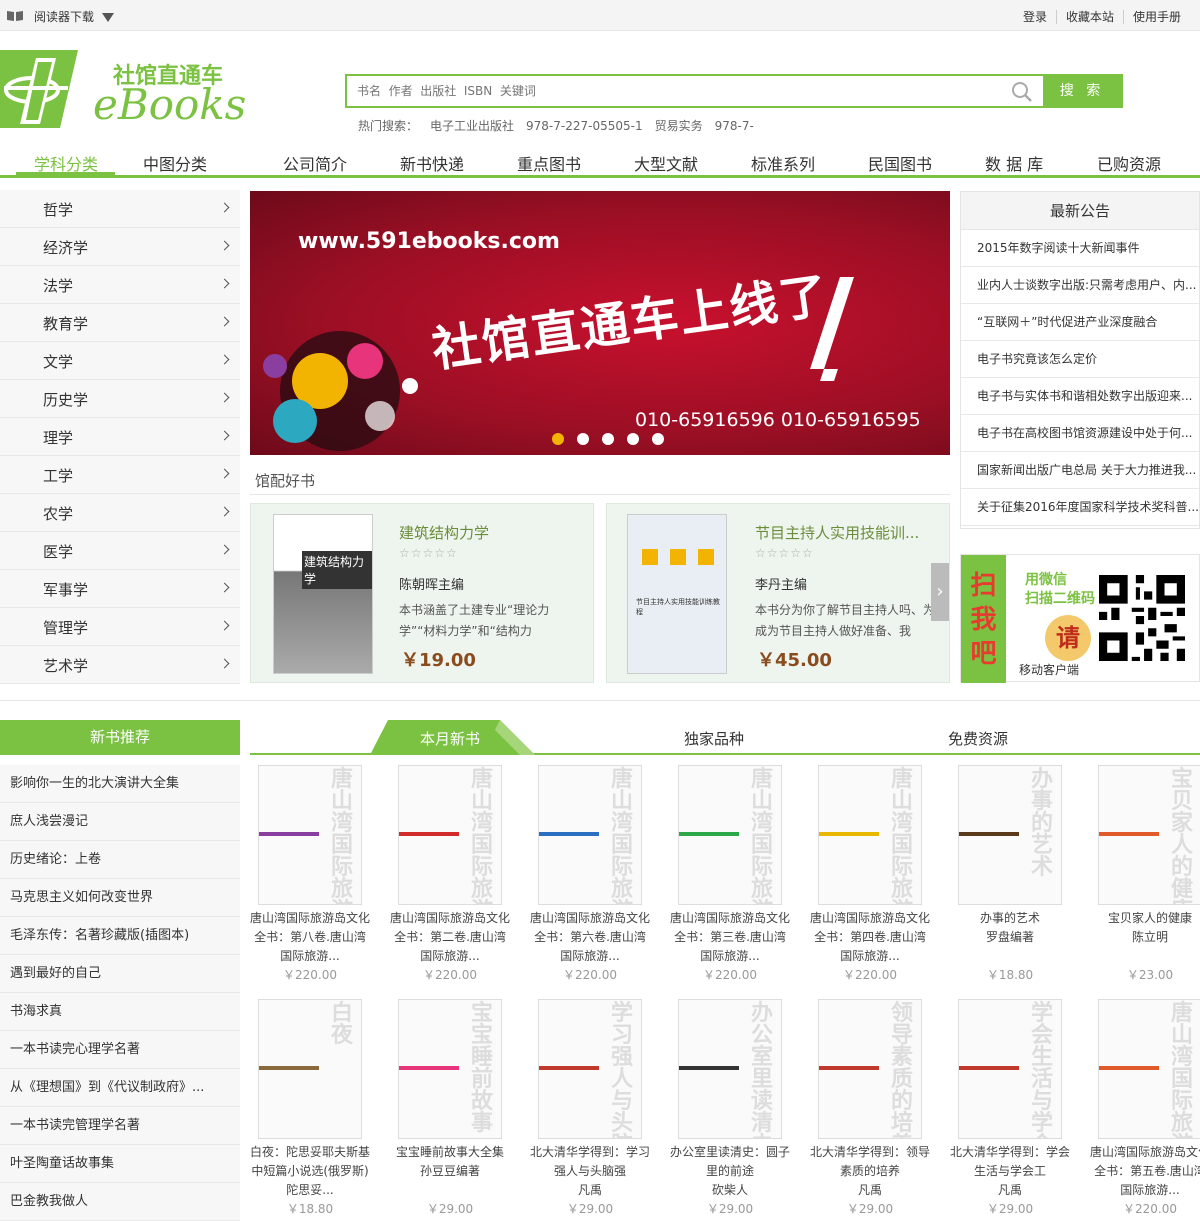  Describe the element at coordinates (1089, 17) in the screenshot. I see `bookmark-link: 收藏本站` at that location.